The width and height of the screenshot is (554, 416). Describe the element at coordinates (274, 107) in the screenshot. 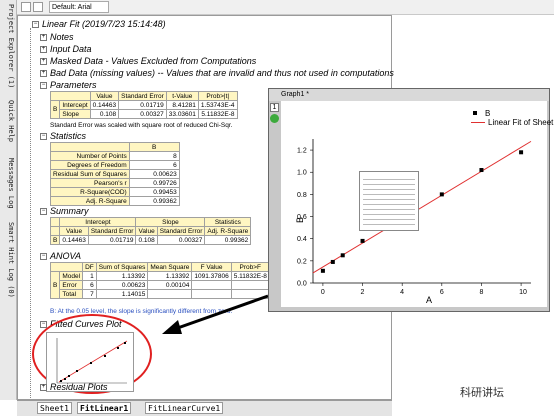

I see `layer-number-icon: 1` at that location.